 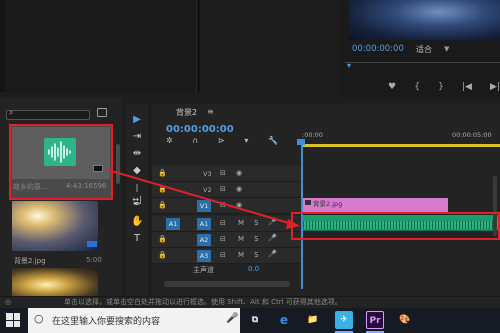 I want to click on track-target-v1: V1, so click(x=204, y=206).